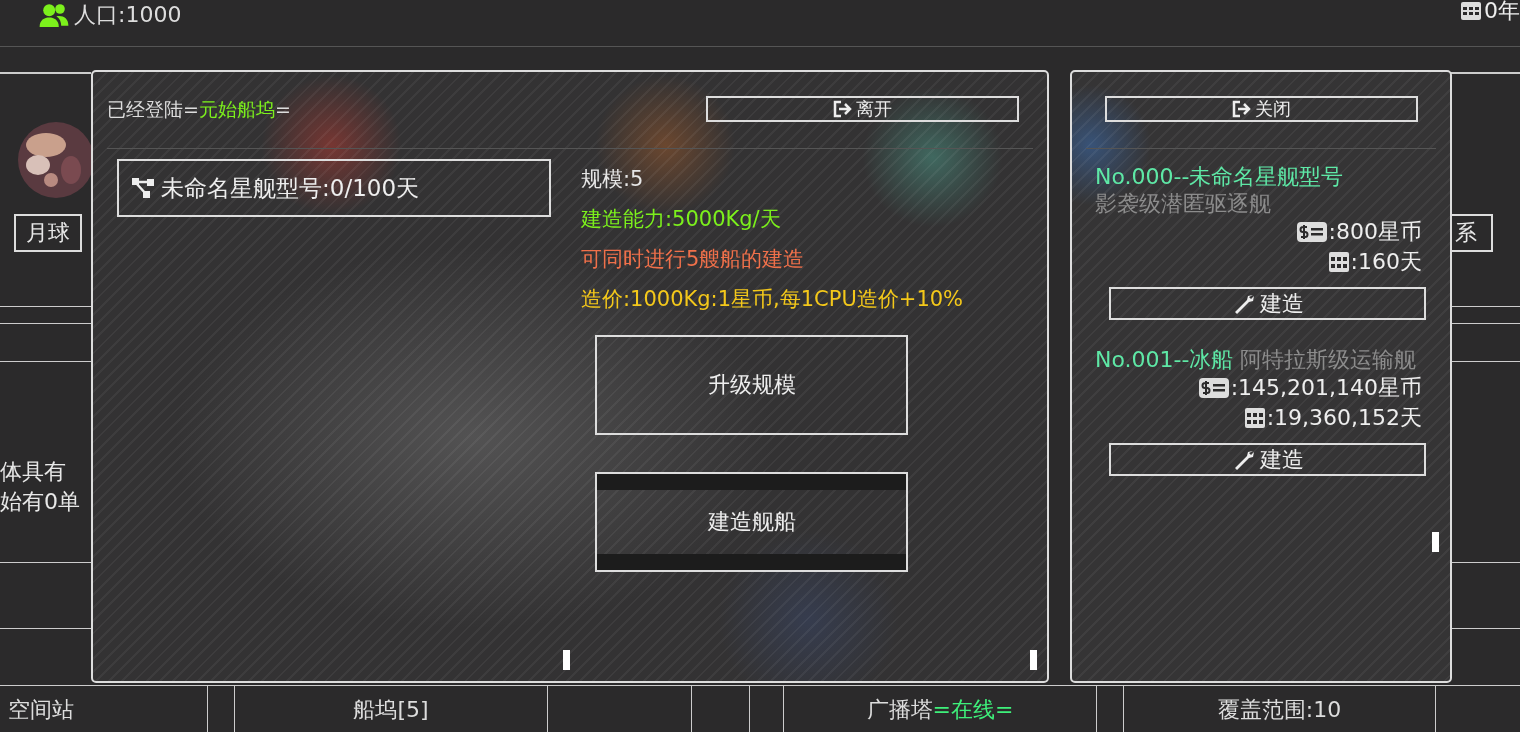 The image size is (1520, 732). What do you see at coordinates (1344, 418) in the screenshot?
I see `time-text: :19,360,152天` at bounding box center [1344, 418].